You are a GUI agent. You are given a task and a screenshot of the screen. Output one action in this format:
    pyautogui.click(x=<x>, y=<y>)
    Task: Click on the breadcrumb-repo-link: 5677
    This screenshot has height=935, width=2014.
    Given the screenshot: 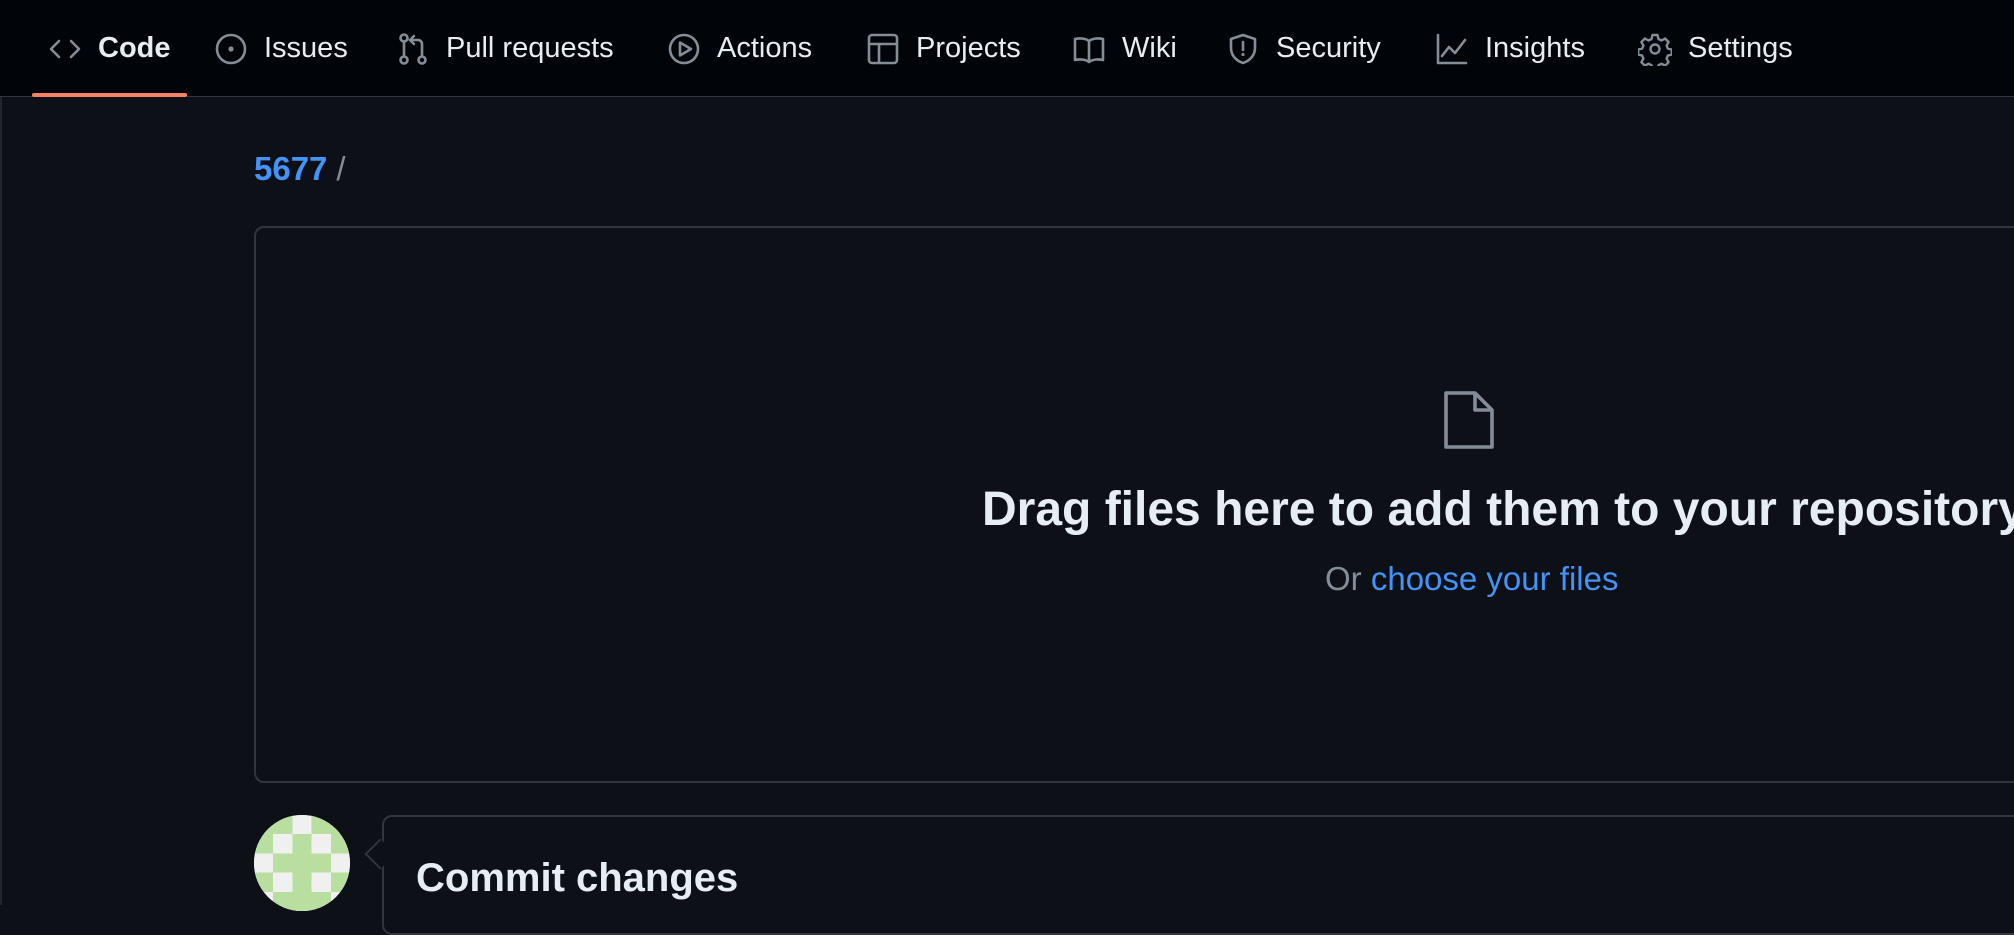 What is the action you would take?
    pyautogui.click(x=290, y=169)
    